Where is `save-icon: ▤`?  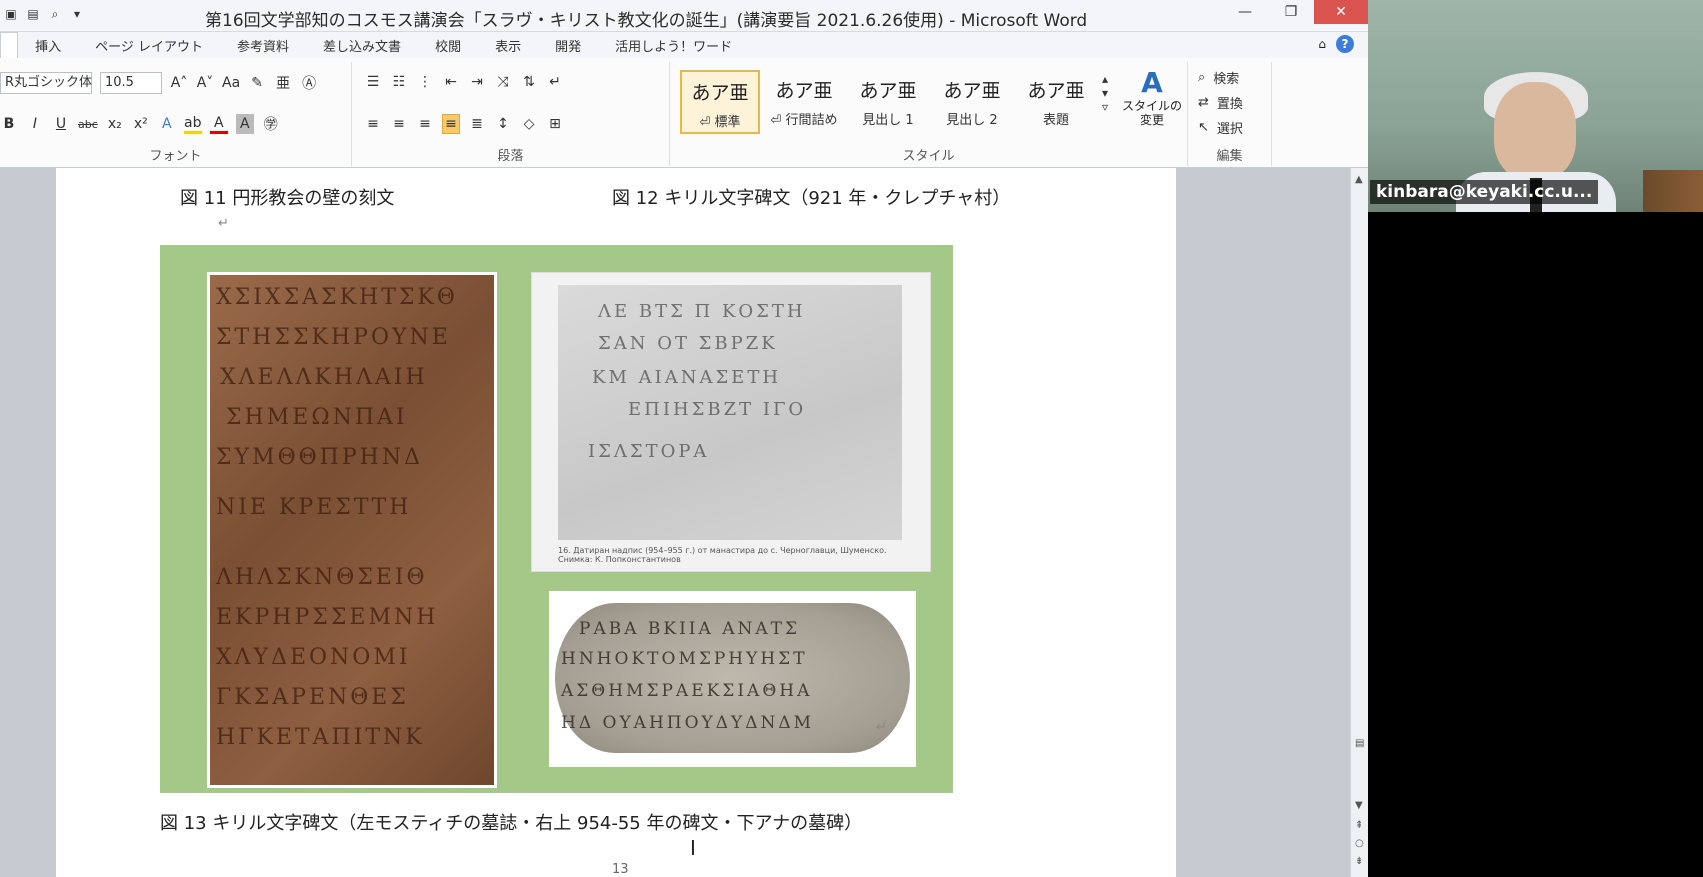 save-icon: ▤ is located at coordinates (33, 14).